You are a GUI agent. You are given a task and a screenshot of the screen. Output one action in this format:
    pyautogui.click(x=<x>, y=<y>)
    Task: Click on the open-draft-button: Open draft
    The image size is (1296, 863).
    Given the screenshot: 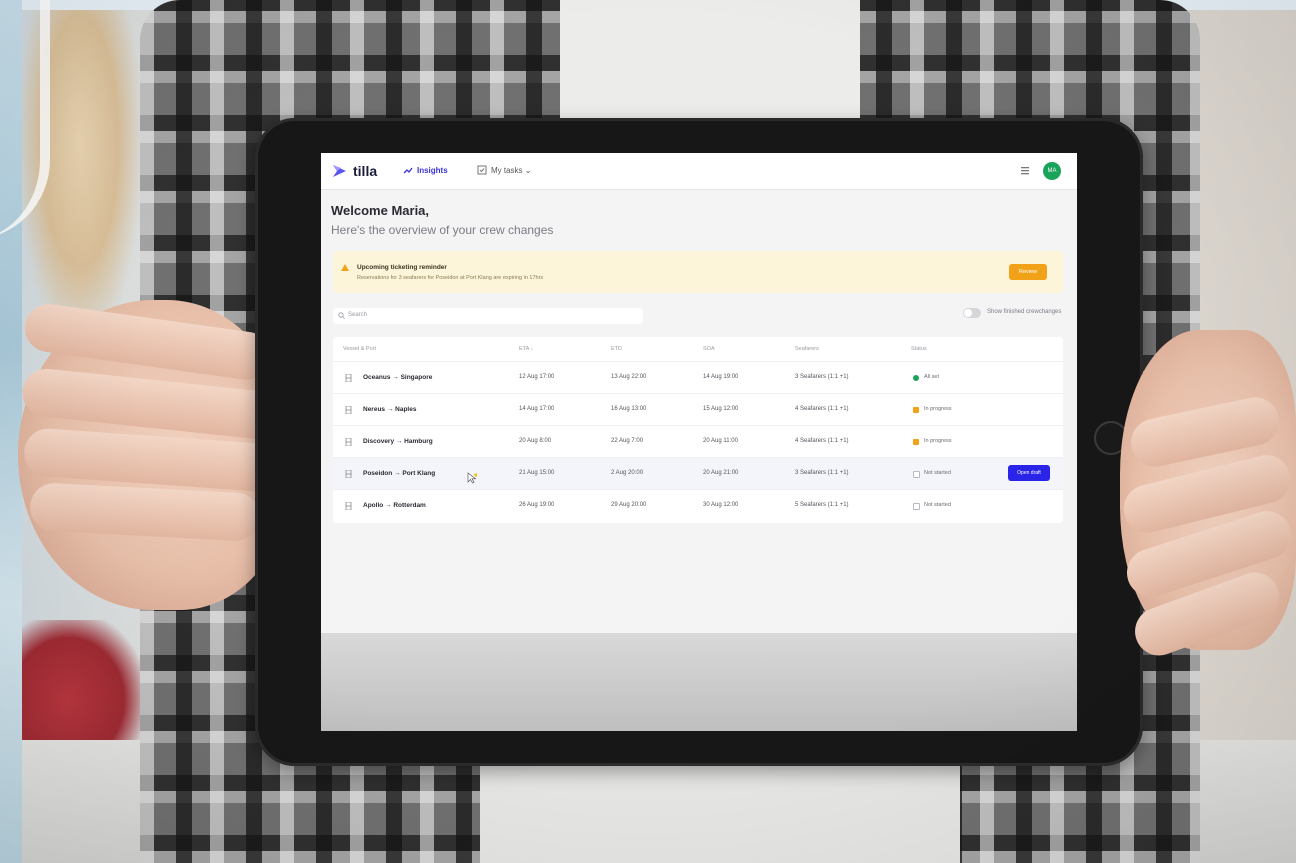 What is the action you would take?
    pyautogui.click(x=1029, y=473)
    